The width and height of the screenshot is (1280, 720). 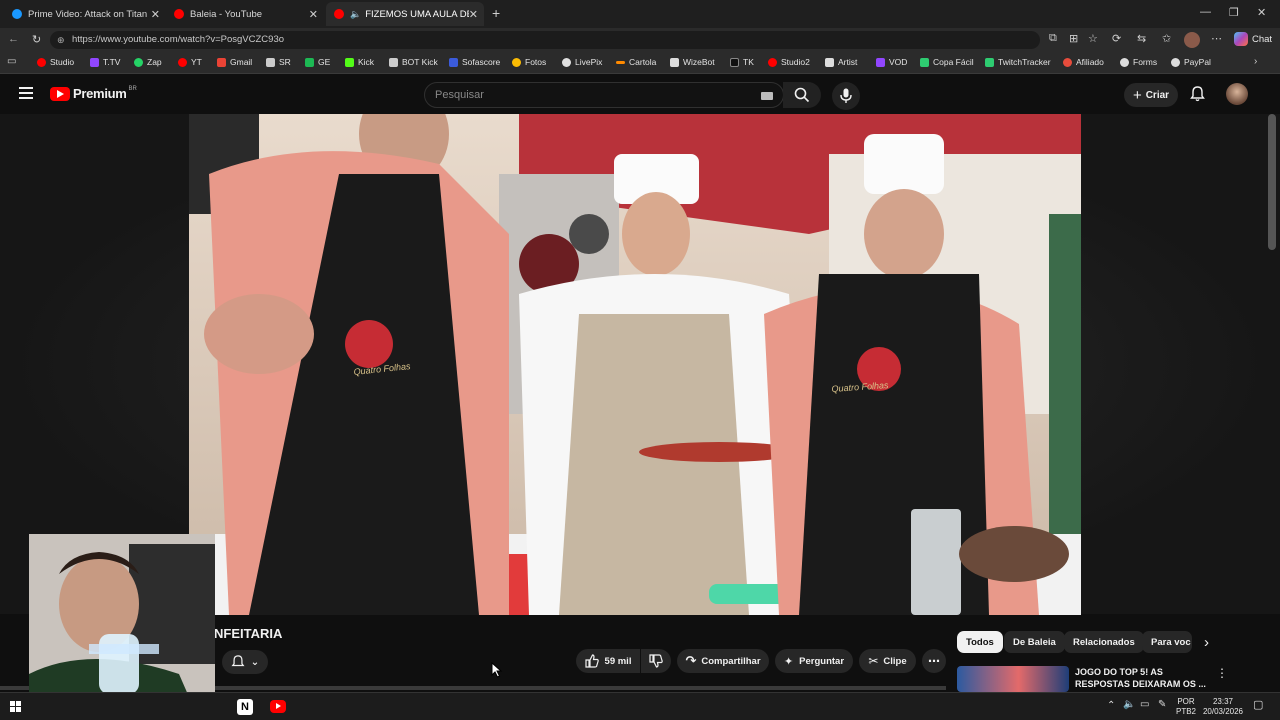 I want to click on chip-de-baleia: De Baleia, so click(x=1034, y=642).